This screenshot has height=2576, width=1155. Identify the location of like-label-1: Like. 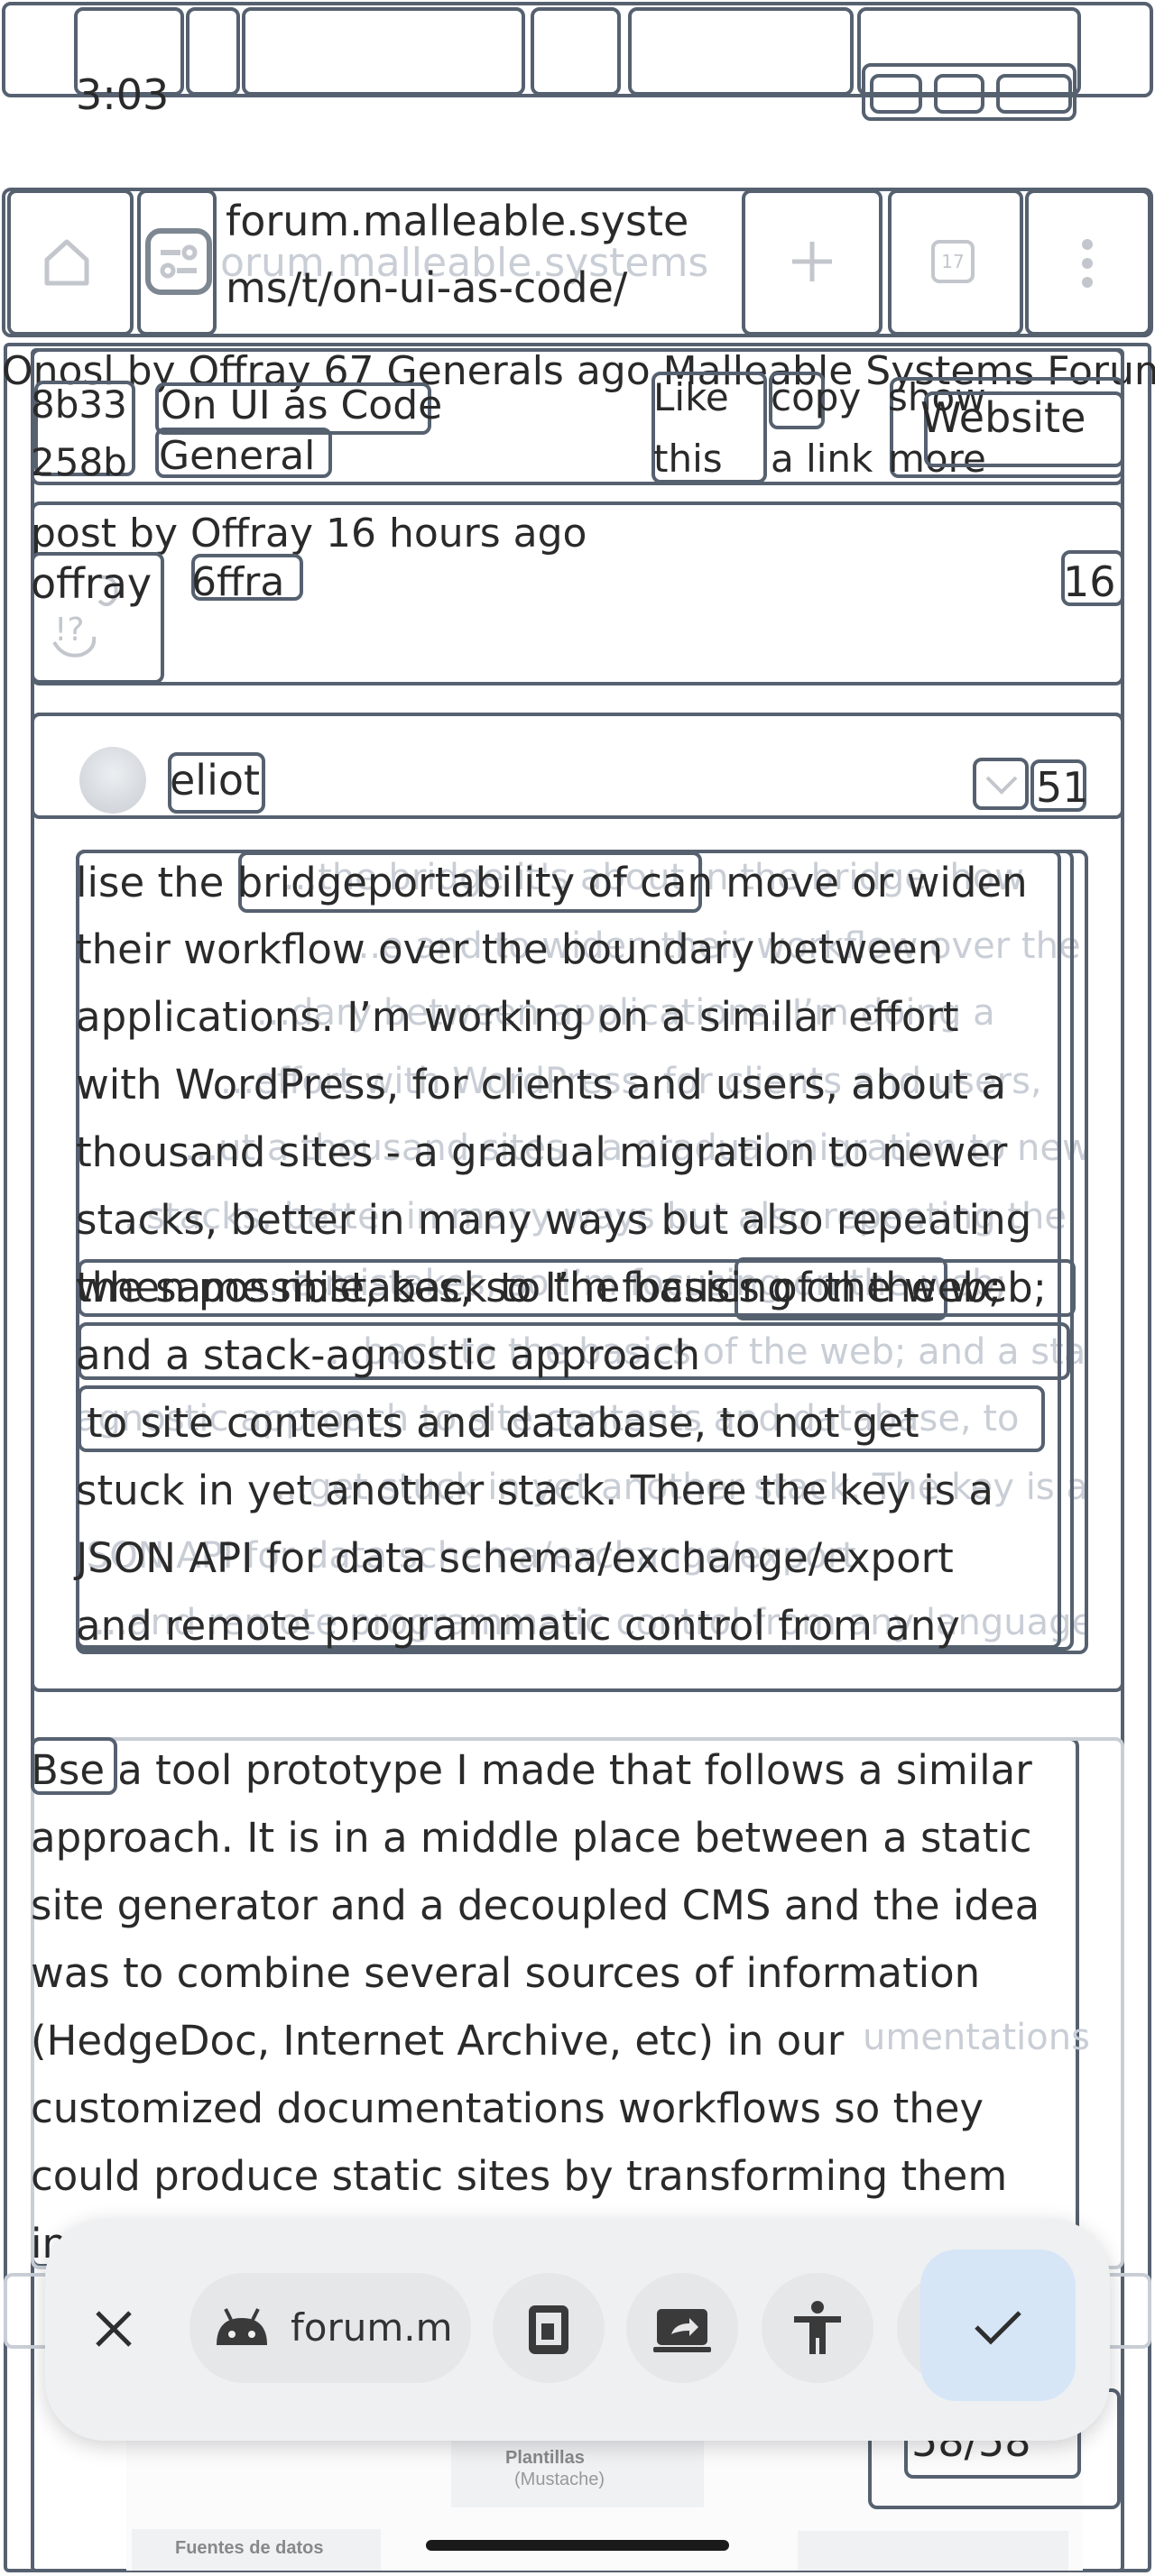
(691, 397).